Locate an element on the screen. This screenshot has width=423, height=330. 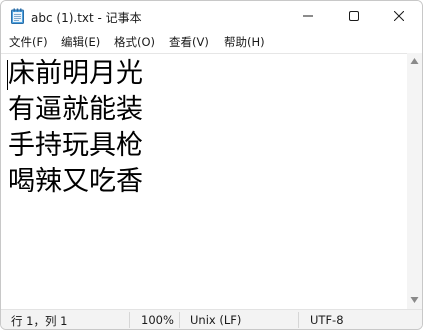
minimize-icon is located at coordinates (308, 16).